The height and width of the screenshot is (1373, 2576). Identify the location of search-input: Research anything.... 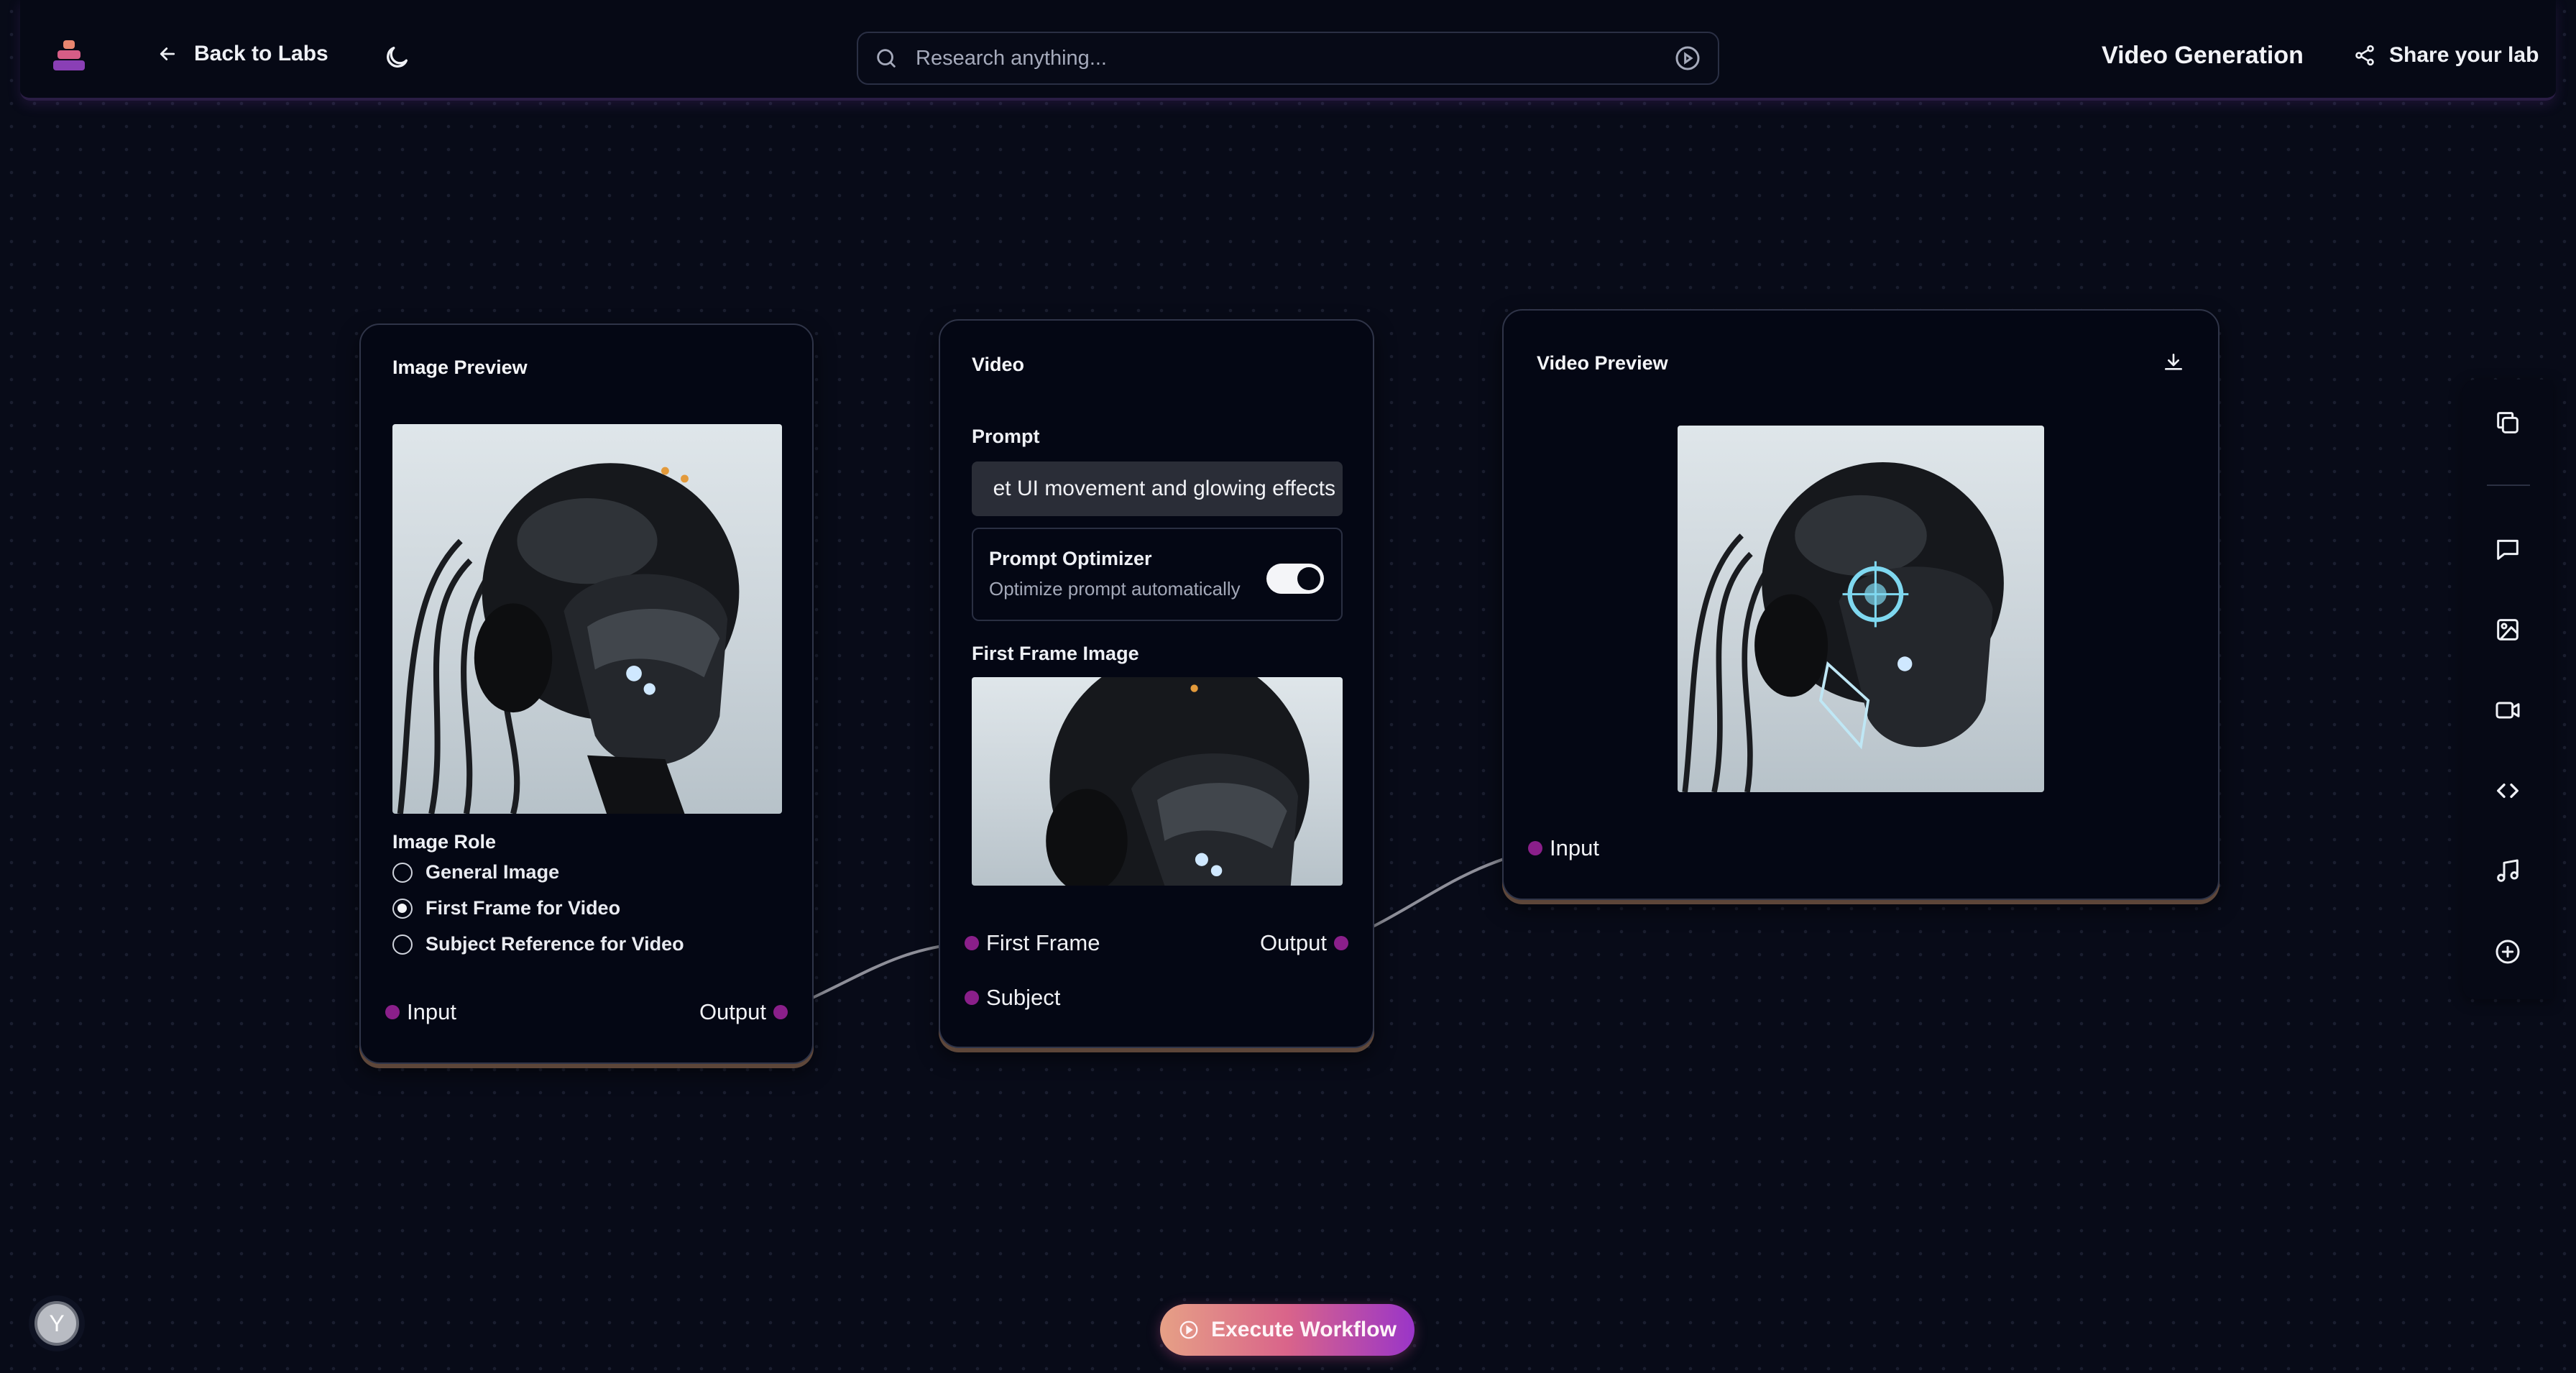
(1294, 58).